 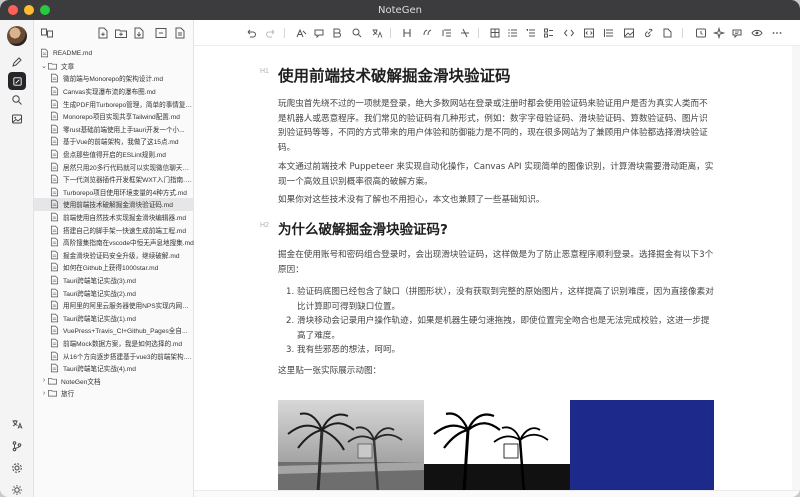 What do you see at coordinates (363, 230) in the screenshot?
I see `section-heading: 为什么破解掘金滑块验证码?` at bounding box center [363, 230].